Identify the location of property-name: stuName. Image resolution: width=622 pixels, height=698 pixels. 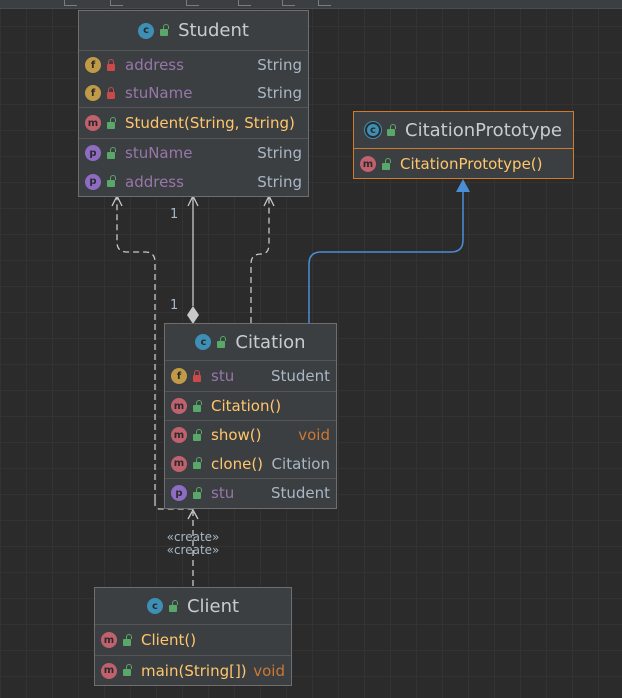
(159, 153).